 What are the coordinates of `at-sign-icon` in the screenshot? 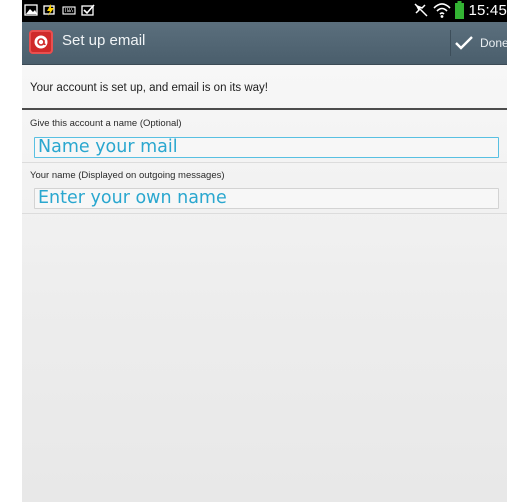 It's located at (41, 42).